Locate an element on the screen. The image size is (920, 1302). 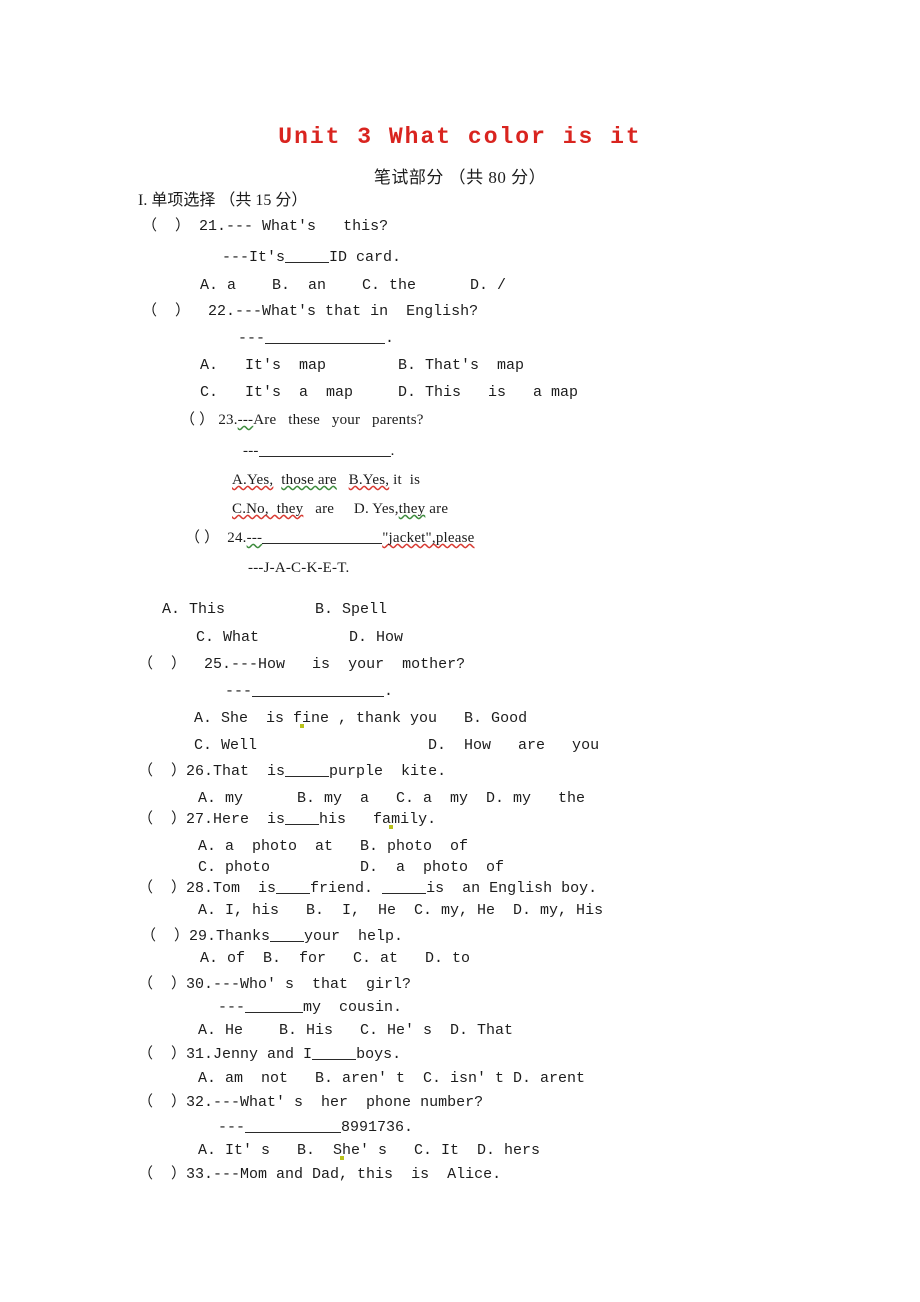
question-32-options: A. It' s B. She' s C. It D. hers is located at coordinates (369, 1150).